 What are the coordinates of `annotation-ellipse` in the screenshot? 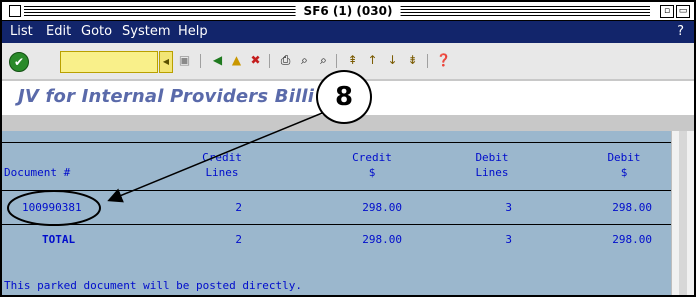 It's located at (54, 208).